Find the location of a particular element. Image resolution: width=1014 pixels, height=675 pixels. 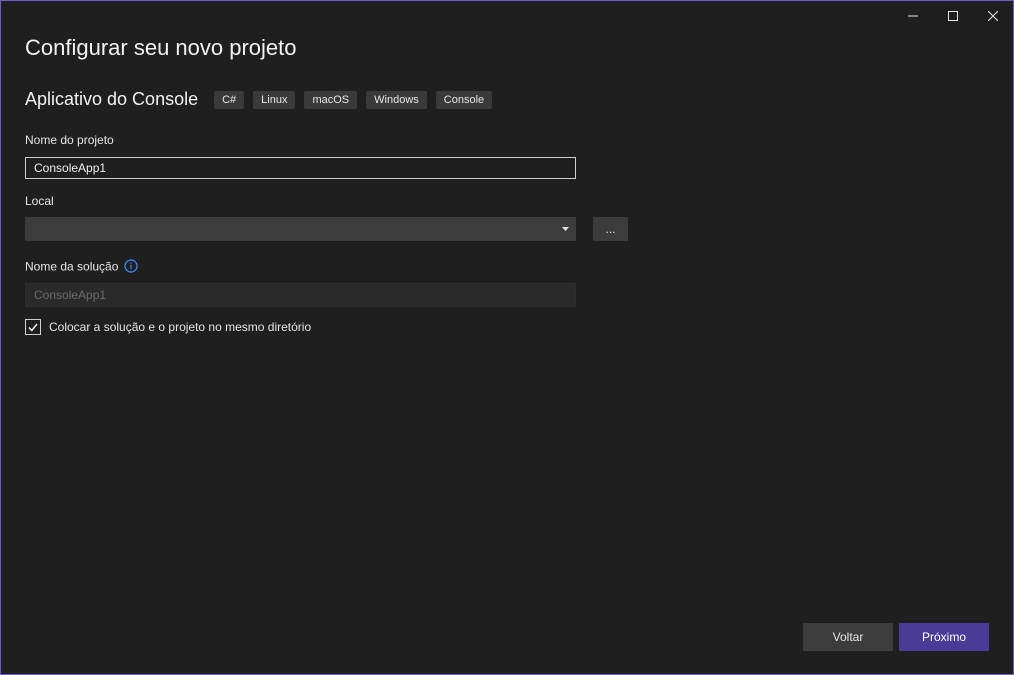

maximize-icon is located at coordinates (953, 16).